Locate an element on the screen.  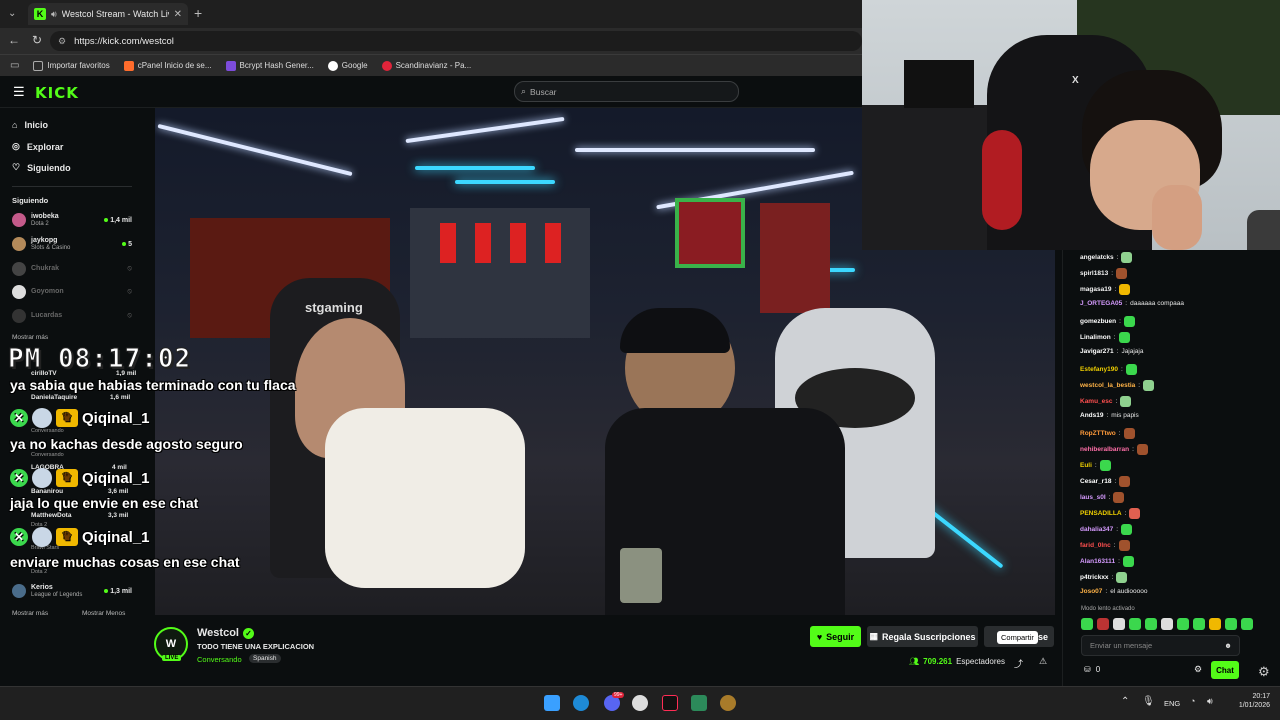
chat-username: farid_0lnc is located at coordinates (1095, 545).